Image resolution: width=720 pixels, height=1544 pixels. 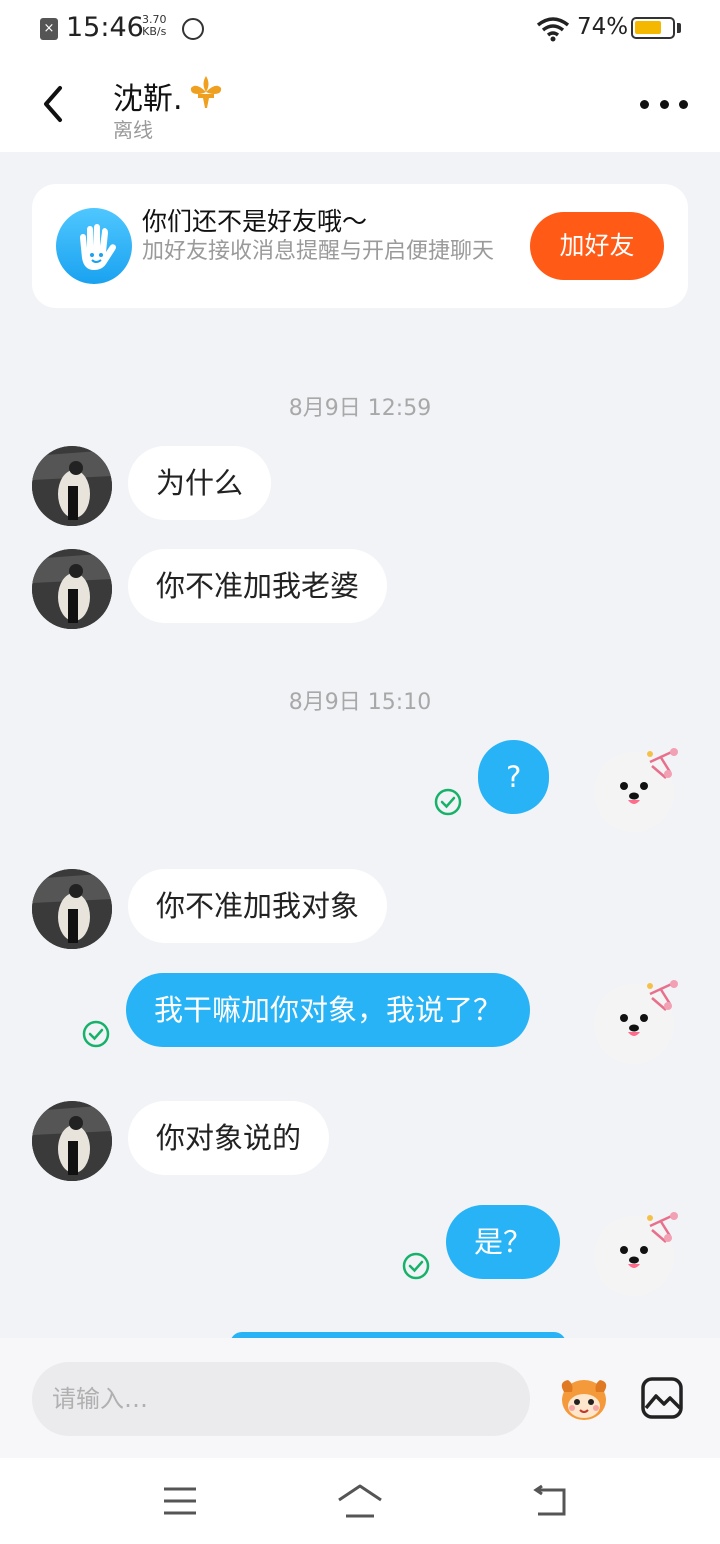 I want to click on message-bubble-incoming: 你对象说的, so click(x=229, y=1138).